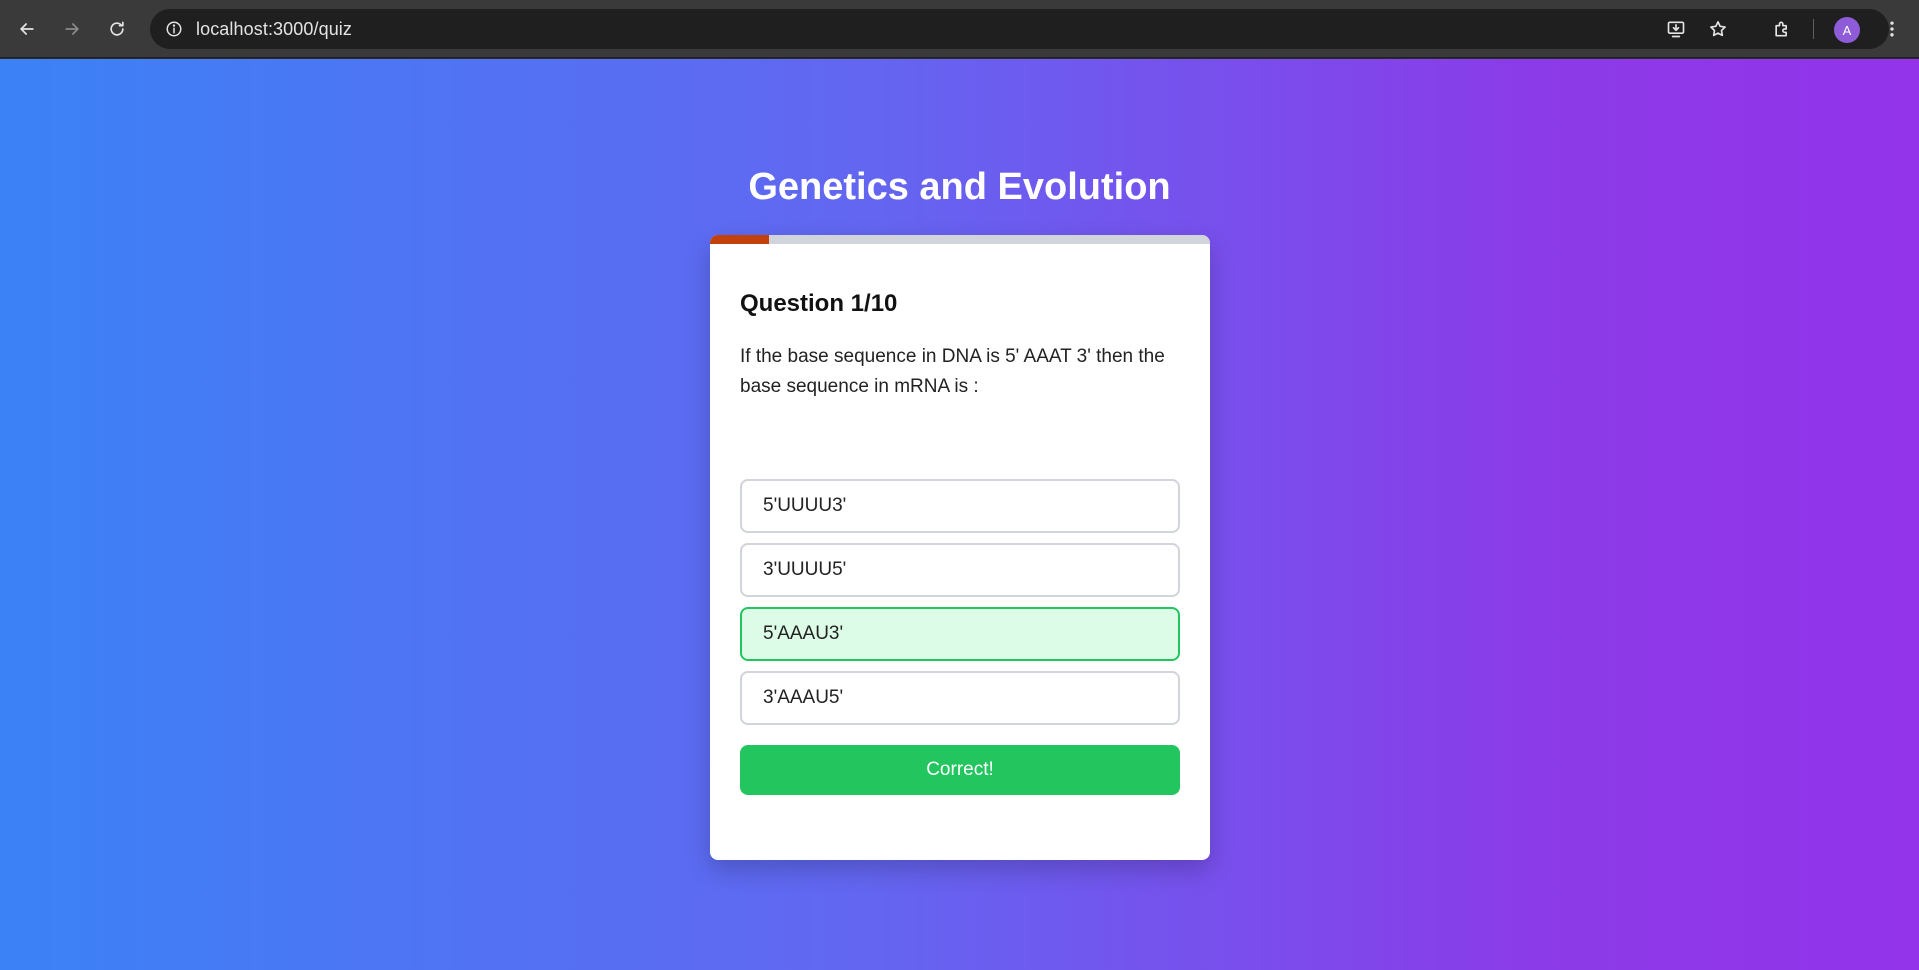 The image size is (1919, 970). What do you see at coordinates (1676, 29) in the screenshot?
I see `install-app-icon` at bounding box center [1676, 29].